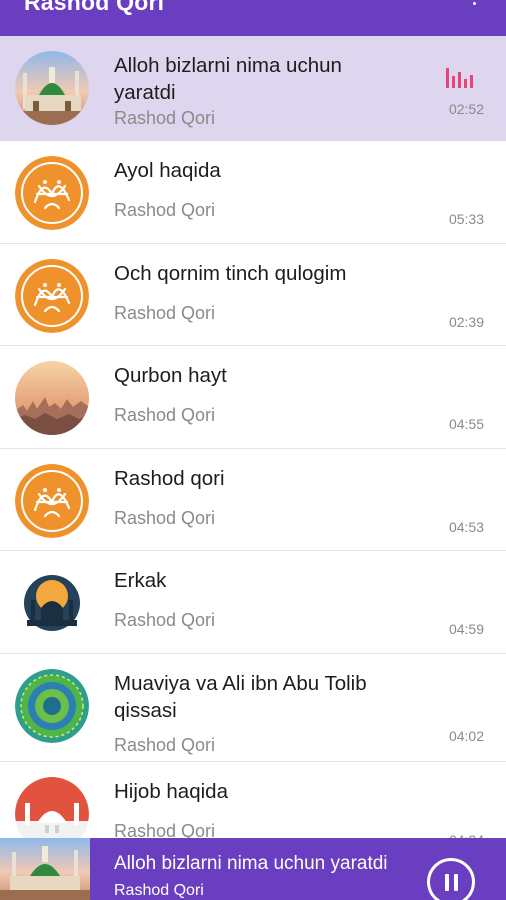 This screenshot has height=900, width=506. I want to click on track-duration: 05:33, so click(466, 219).